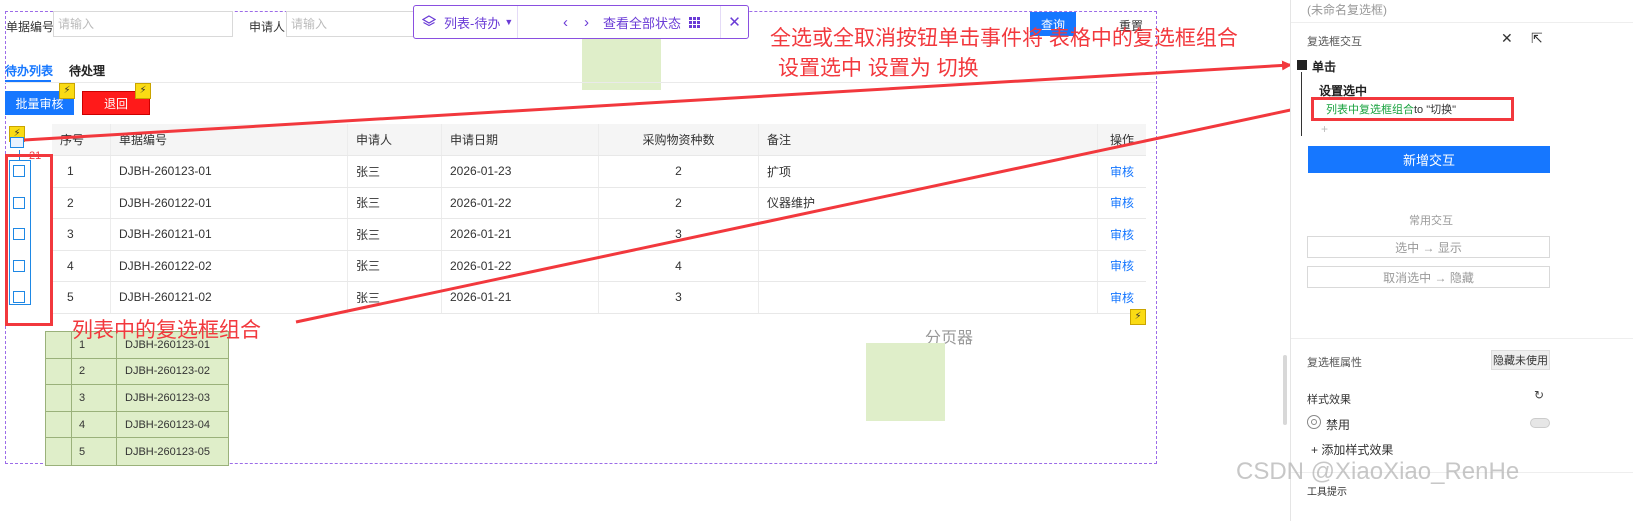 Image resolution: width=1633 pixels, height=521 pixels. What do you see at coordinates (1314, 422) in the screenshot?
I see `disabled-icon` at bounding box center [1314, 422].